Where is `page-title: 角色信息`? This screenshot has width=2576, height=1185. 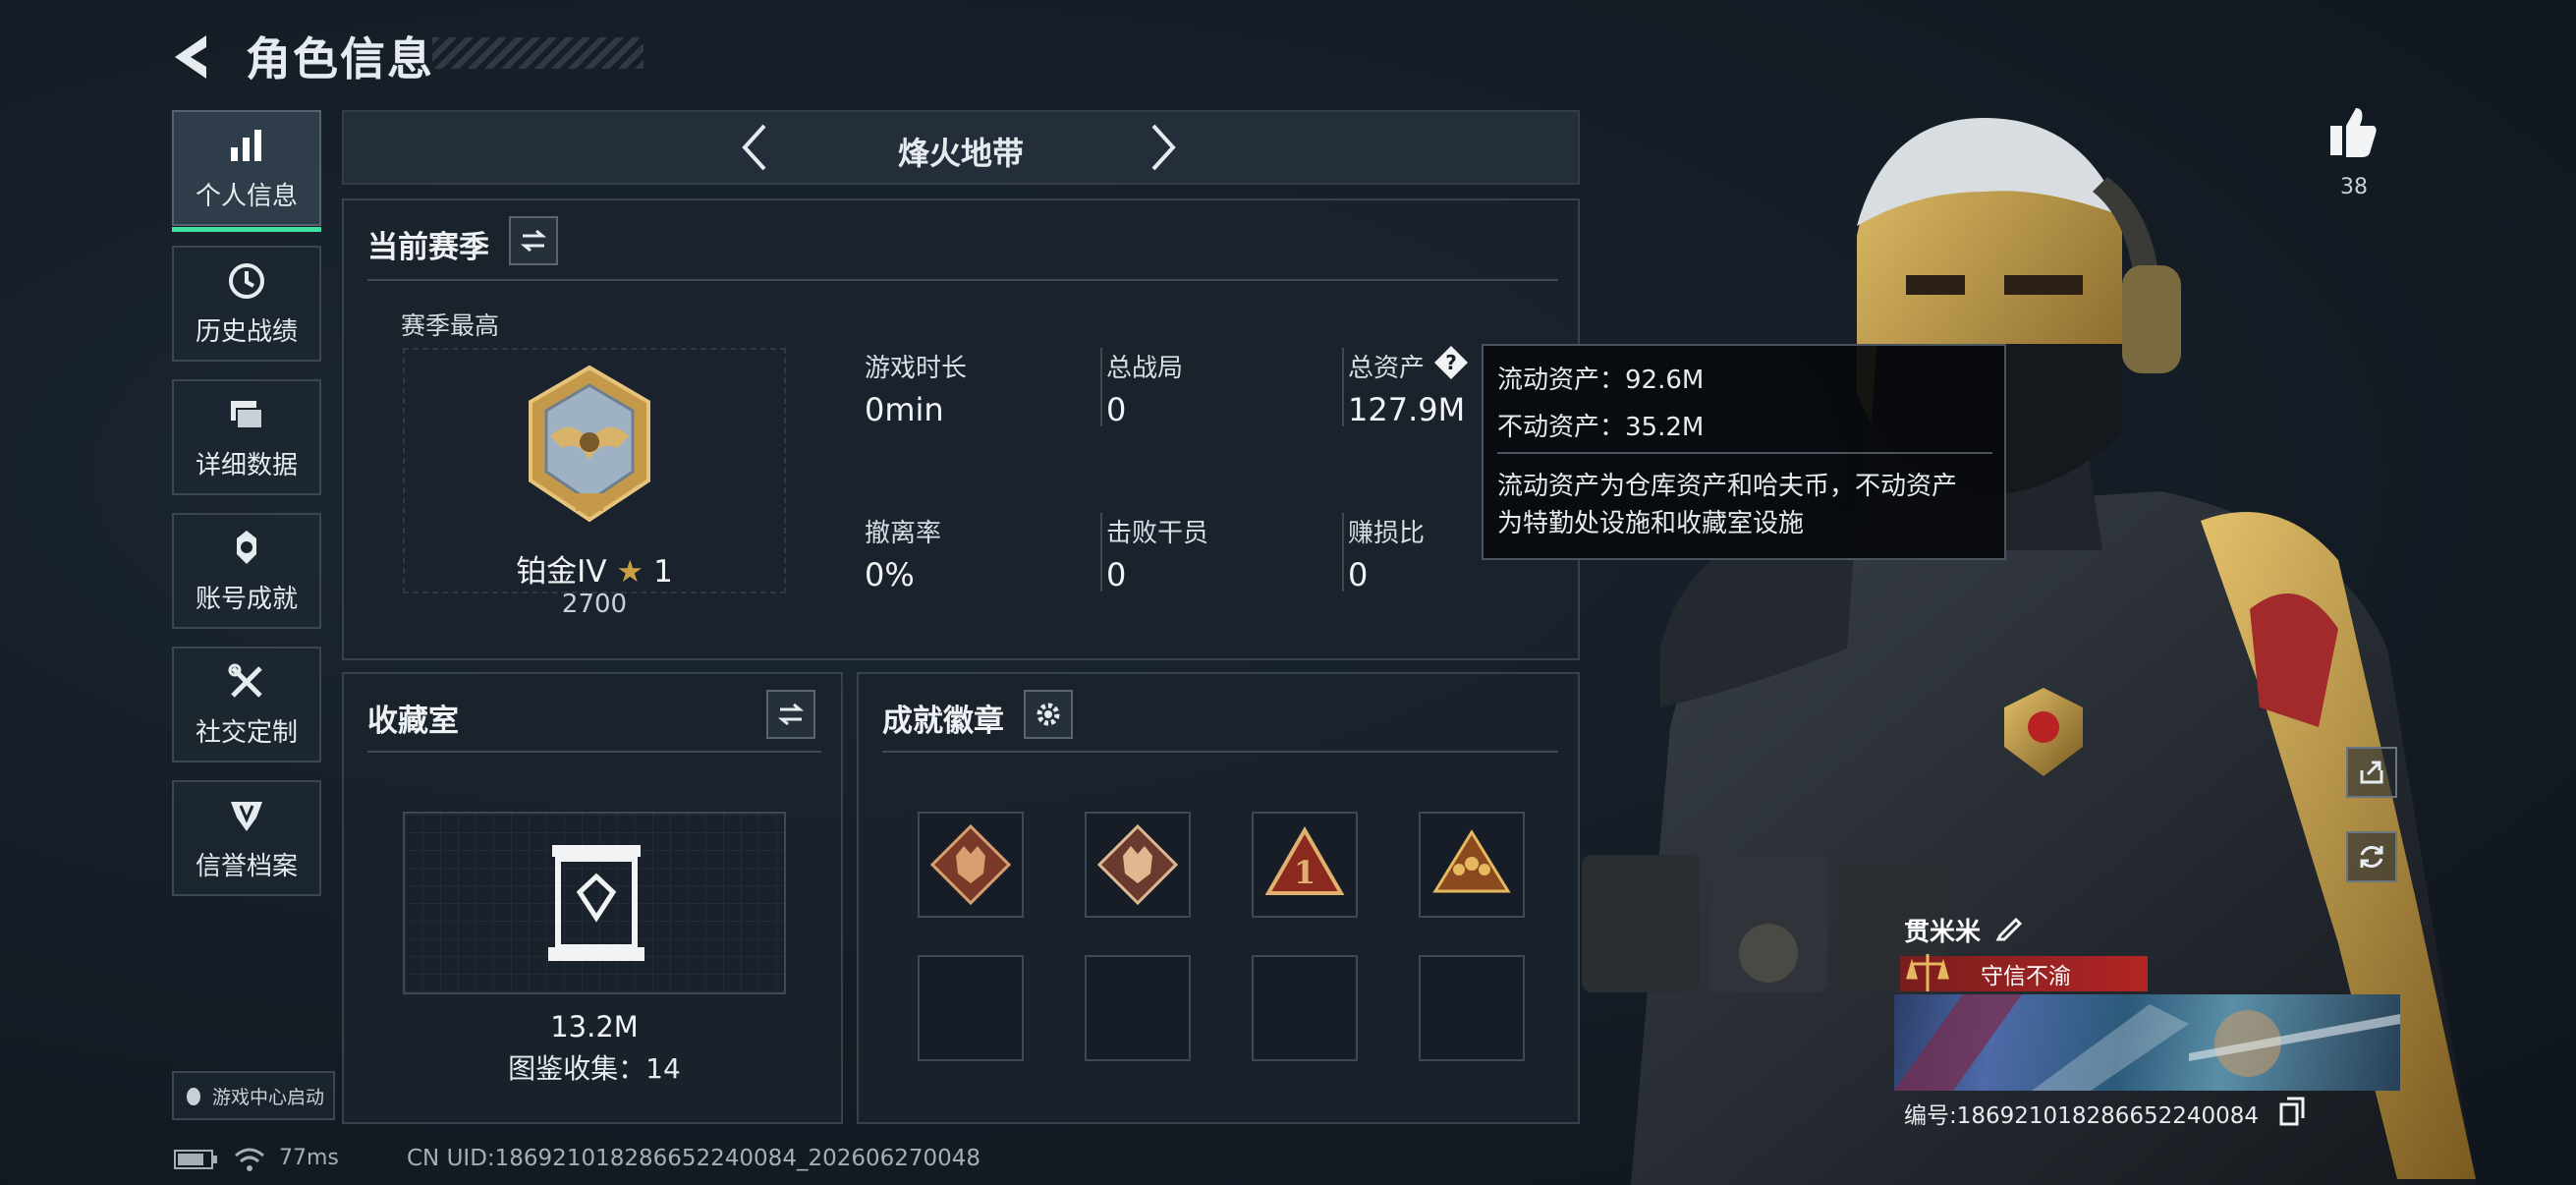
page-title: 角色信息 is located at coordinates (340, 59).